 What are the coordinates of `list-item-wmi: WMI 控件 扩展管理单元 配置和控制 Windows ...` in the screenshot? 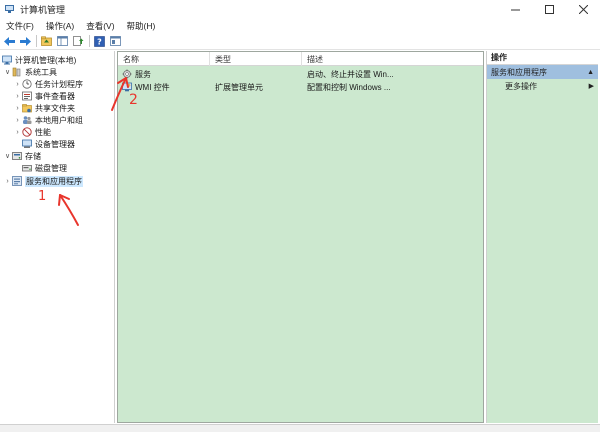 It's located at (300, 87).